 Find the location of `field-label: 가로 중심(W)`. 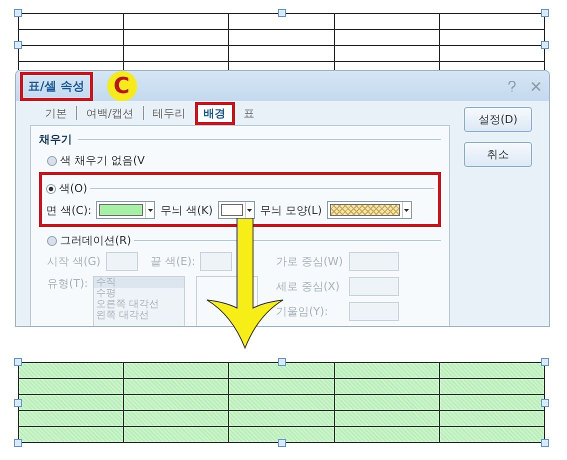

field-label: 가로 중심(W) is located at coordinates (310, 261).